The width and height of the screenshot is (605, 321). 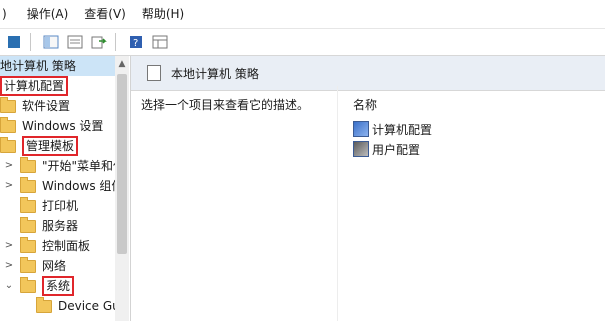 I want to click on tree-item-control-panel: > 控制面板, so click(x=47, y=246).